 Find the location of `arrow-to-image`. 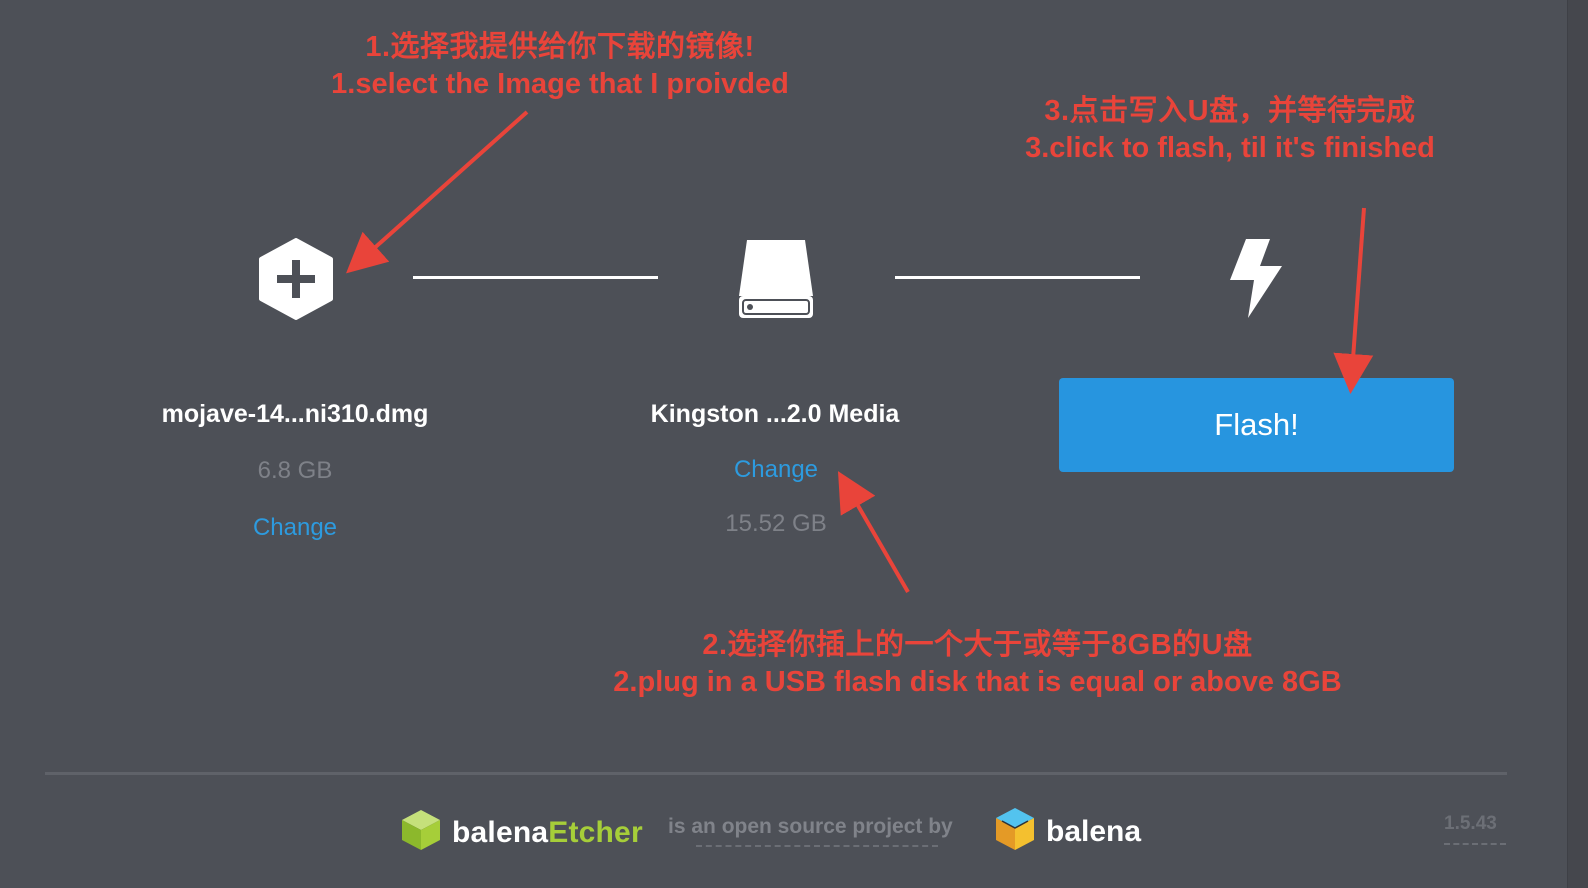

arrow-to-image is located at coordinates (437, 192).